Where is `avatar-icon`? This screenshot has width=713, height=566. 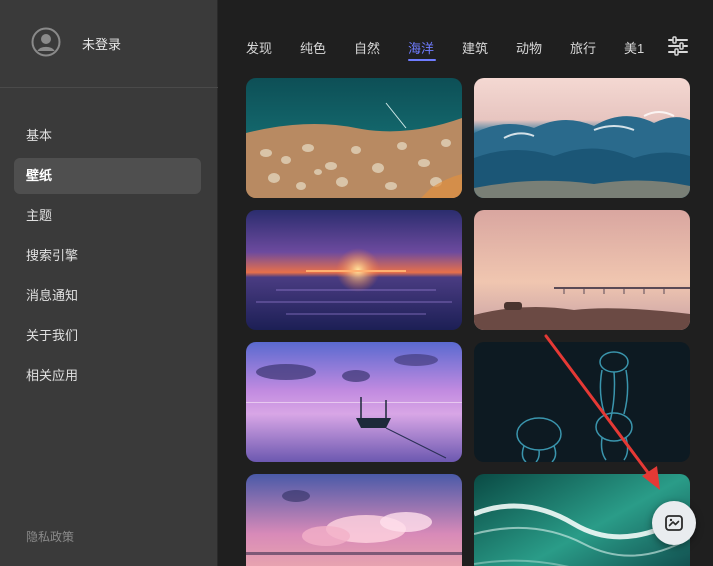
avatar-icon is located at coordinates (46, 42).